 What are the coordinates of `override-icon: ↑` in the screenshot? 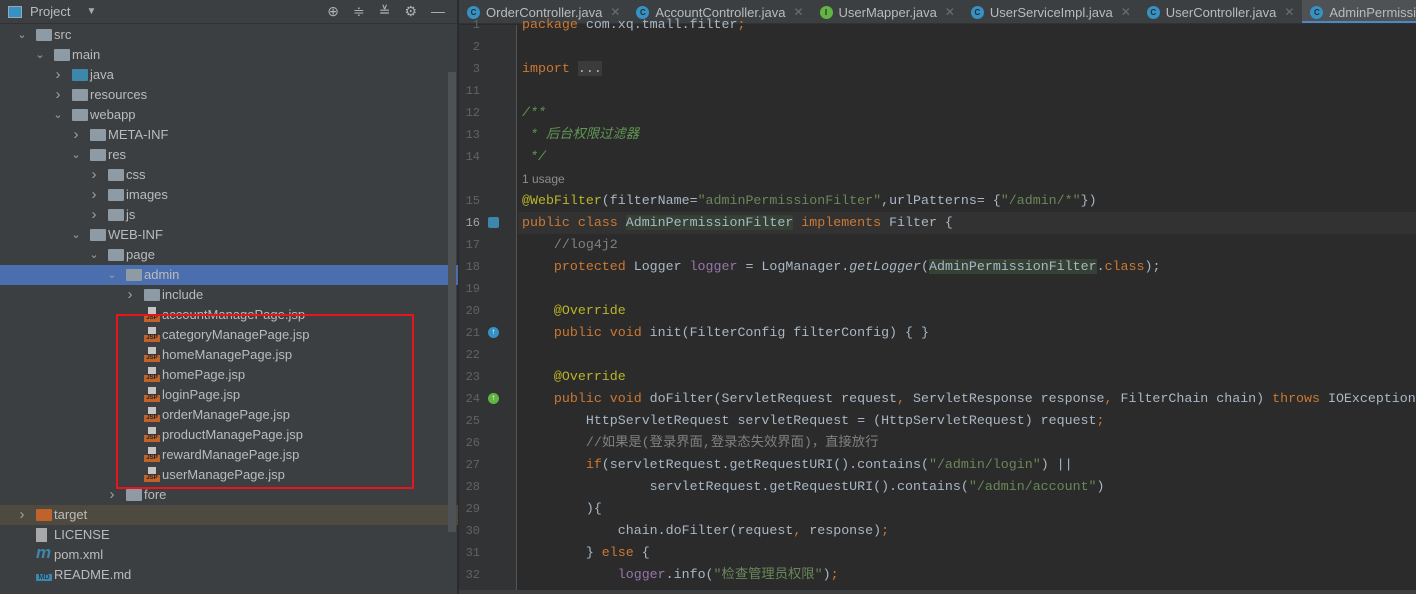 It's located at (493, 398).